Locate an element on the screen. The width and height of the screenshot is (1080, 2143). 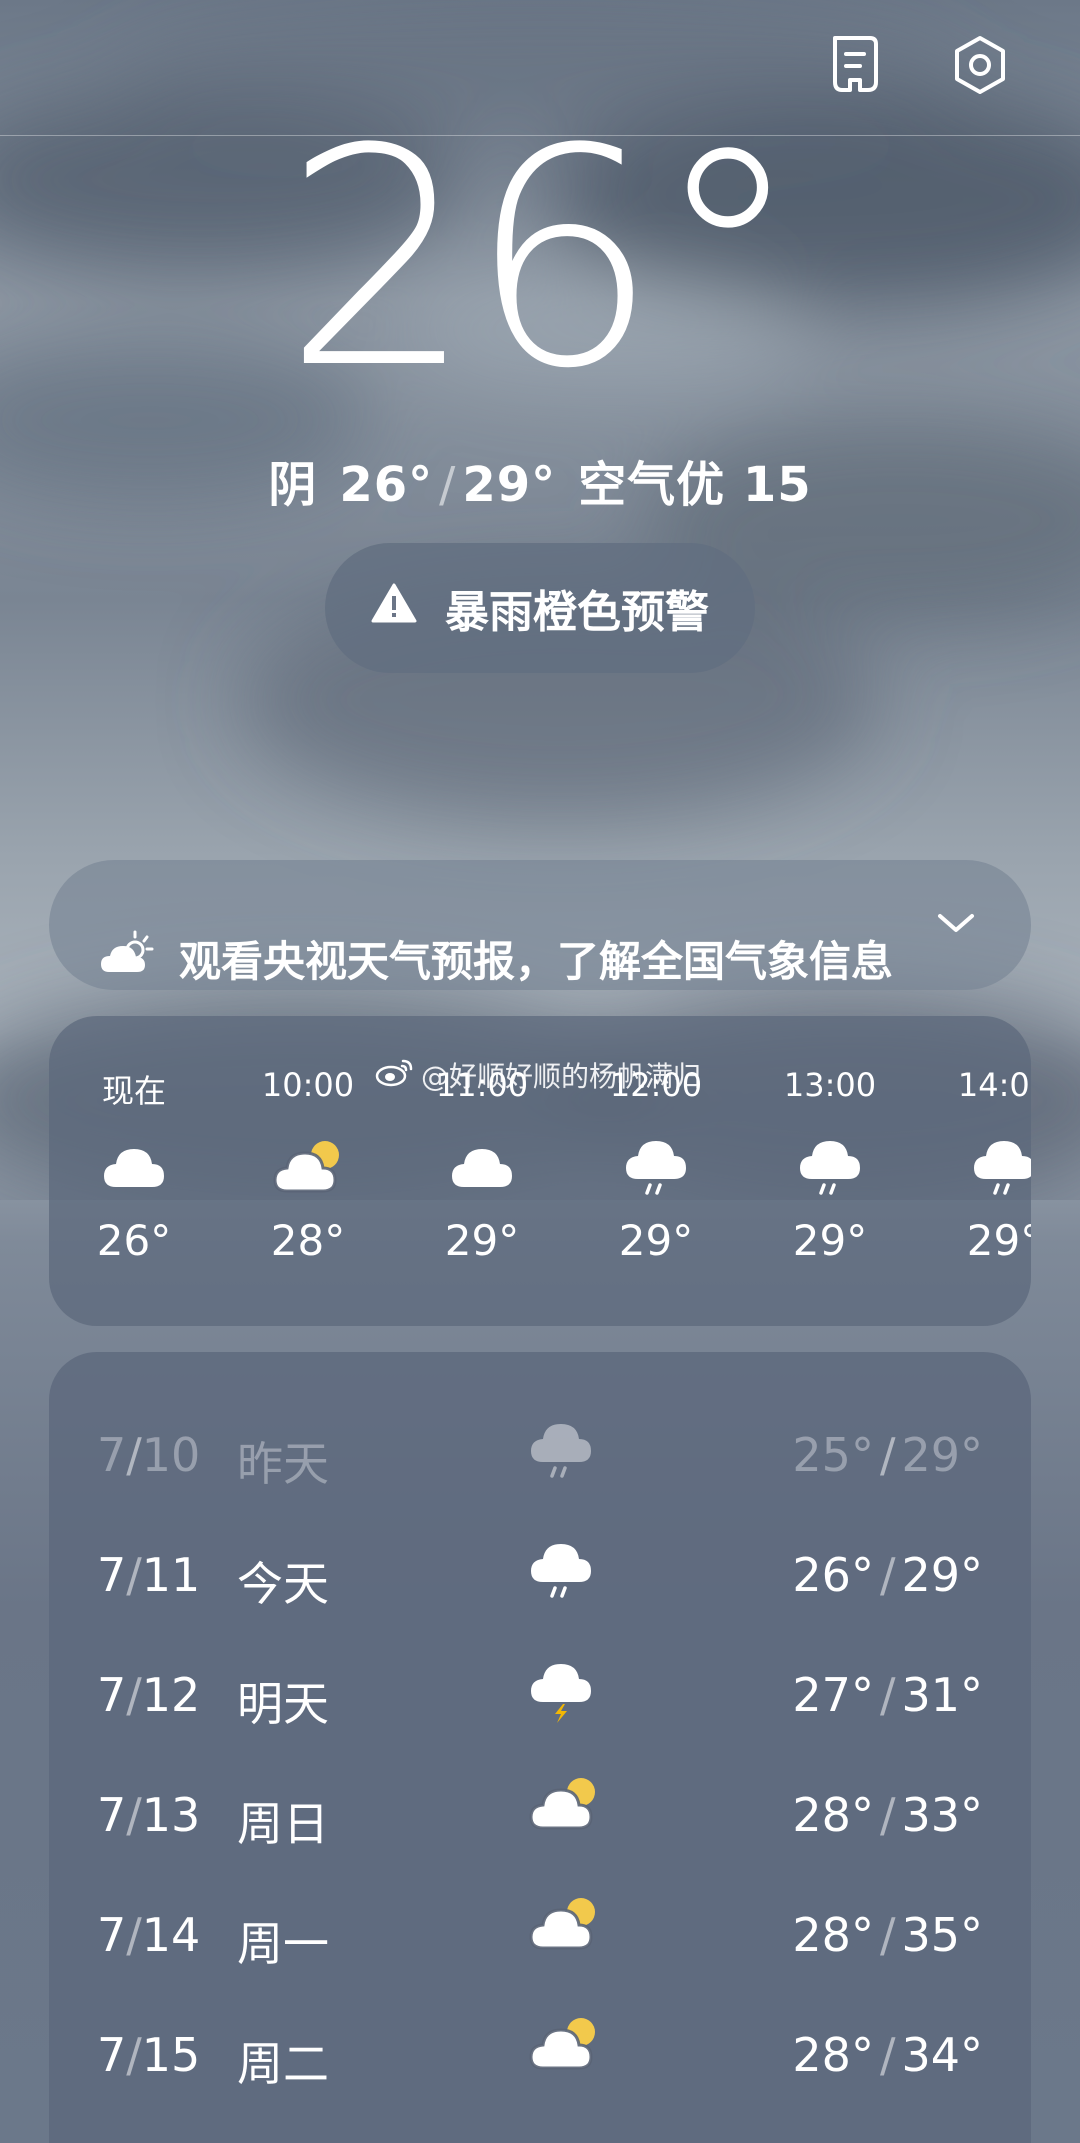
chevron-down-icon is located at coordinates (956, 925).